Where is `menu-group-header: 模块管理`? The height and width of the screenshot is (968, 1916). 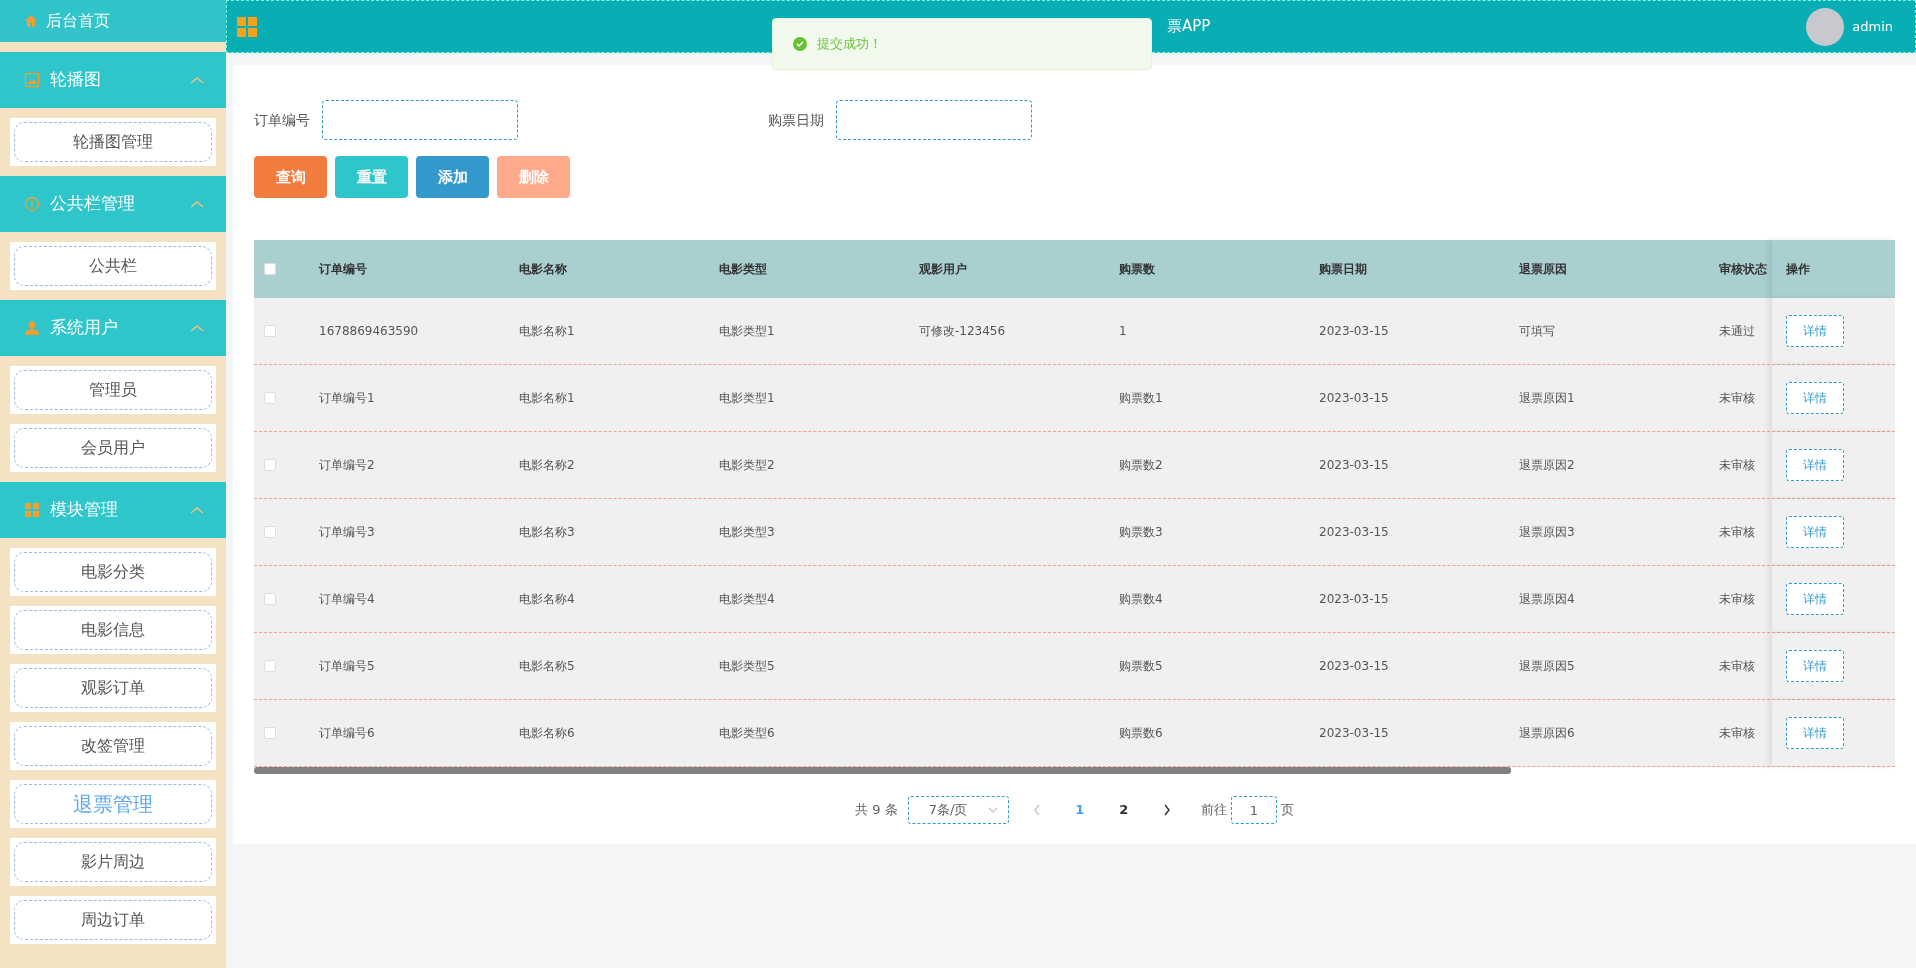 menu-group-header: 模块管理 is located at coordinates (113, 510).